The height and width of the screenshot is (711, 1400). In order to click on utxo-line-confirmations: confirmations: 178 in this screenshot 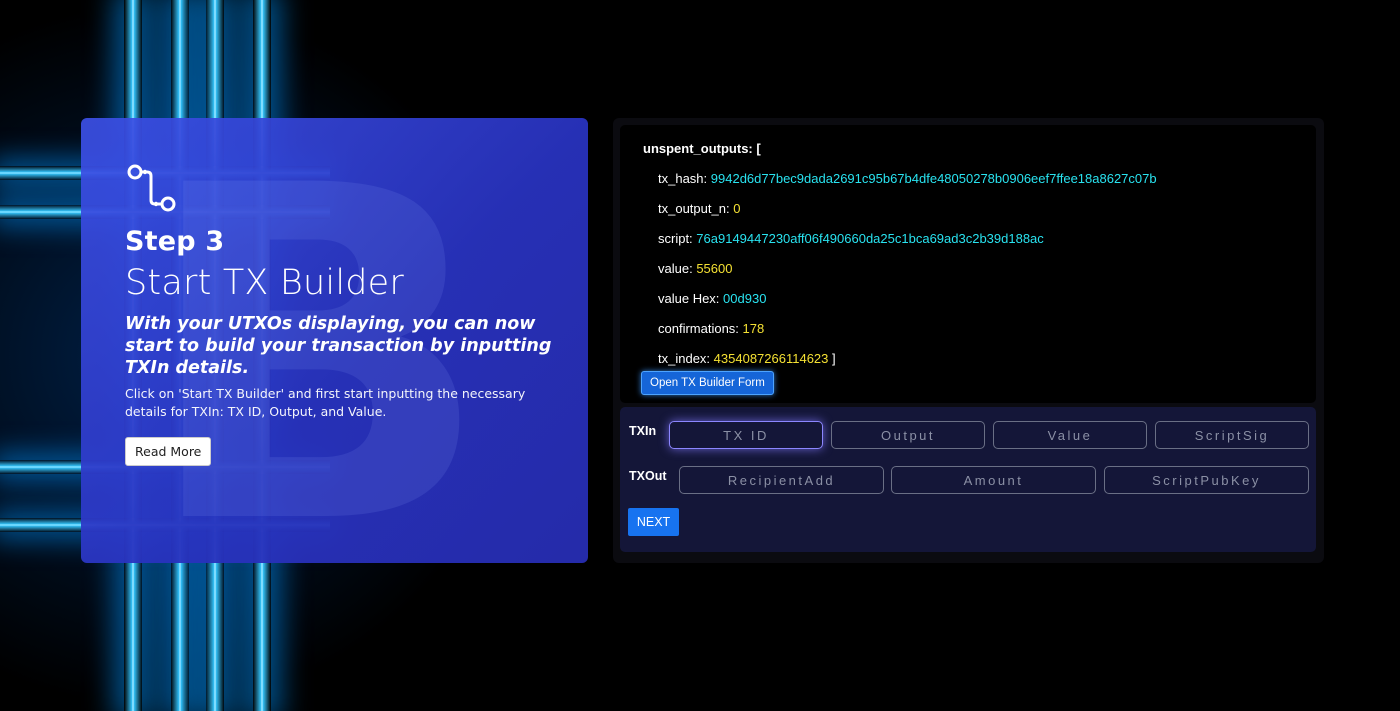, I will do `click(711, 328)`.